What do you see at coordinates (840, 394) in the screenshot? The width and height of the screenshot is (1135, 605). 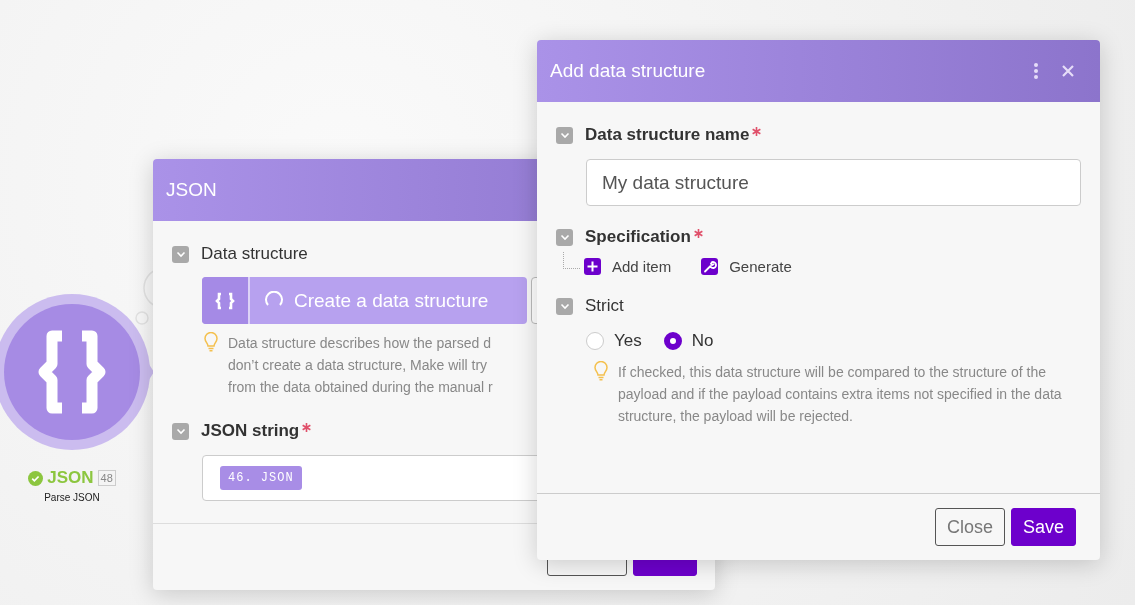 I see `hint-text: If checked, this data structure will be compared to the structure of the payload and if the payload contains extra items not specified in the data structure, the payload will be rejected.` at bounding box center [840, 394].